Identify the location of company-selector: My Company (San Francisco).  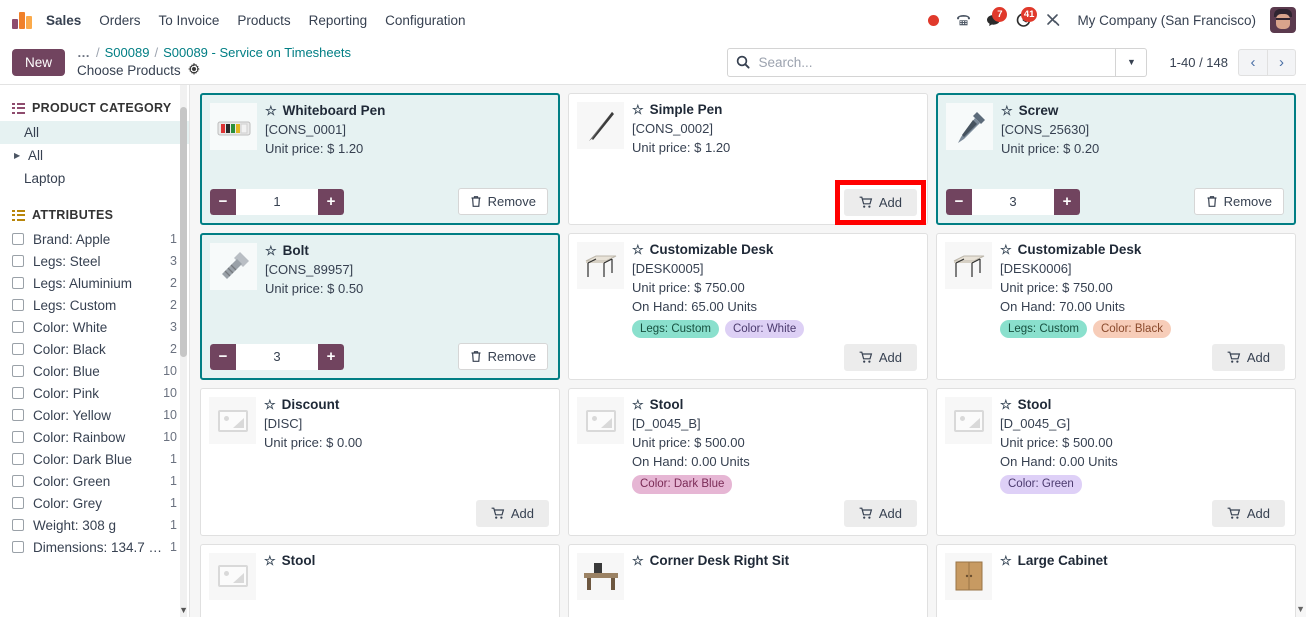
(1166, 20).